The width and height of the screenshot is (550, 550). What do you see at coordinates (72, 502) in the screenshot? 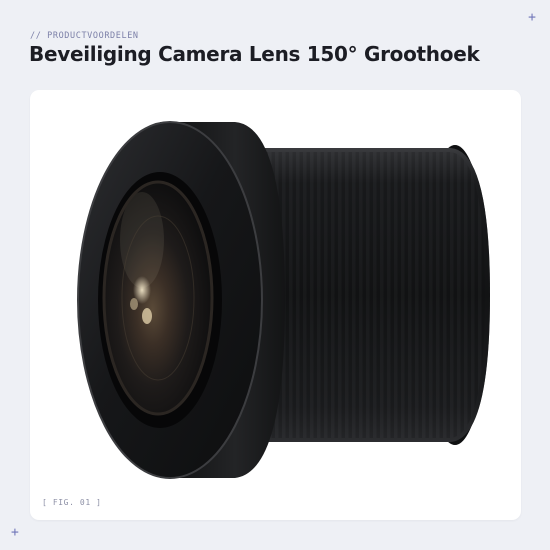
I see `figure-label: [ FIG. 01 ]` at bounding box center [72, 502].